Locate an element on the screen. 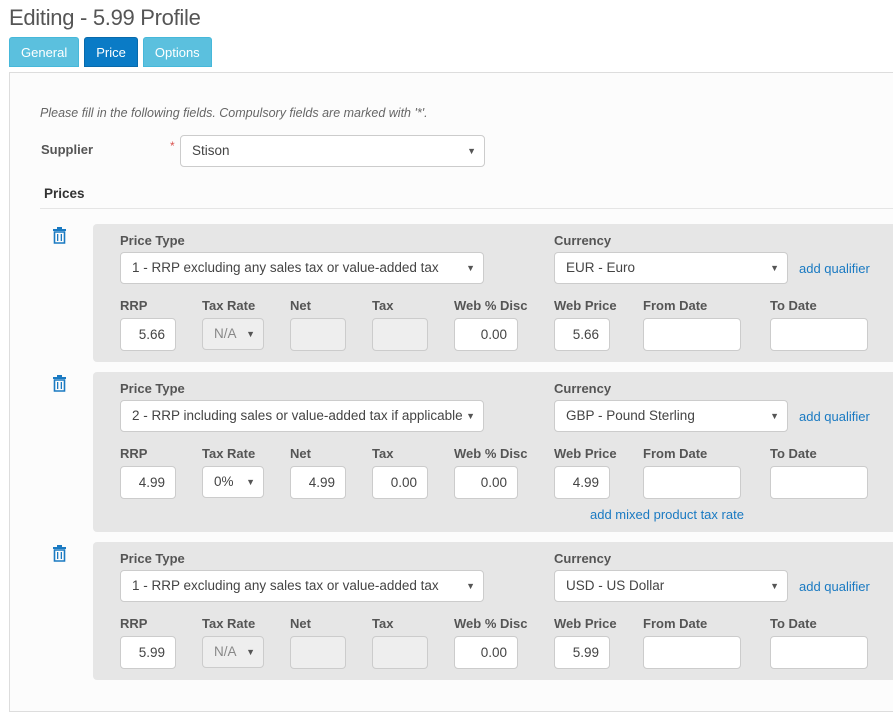  currency-select: GBP - Pound Sterling ▼ is located at coordinates (671, 416).